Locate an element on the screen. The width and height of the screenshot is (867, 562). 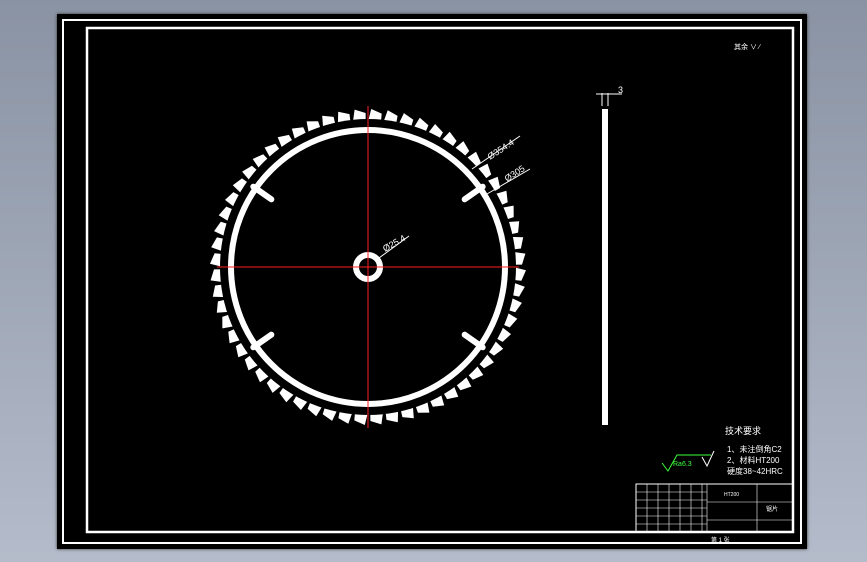
title-block-material: HT200 is located at coordinates (731, 495).